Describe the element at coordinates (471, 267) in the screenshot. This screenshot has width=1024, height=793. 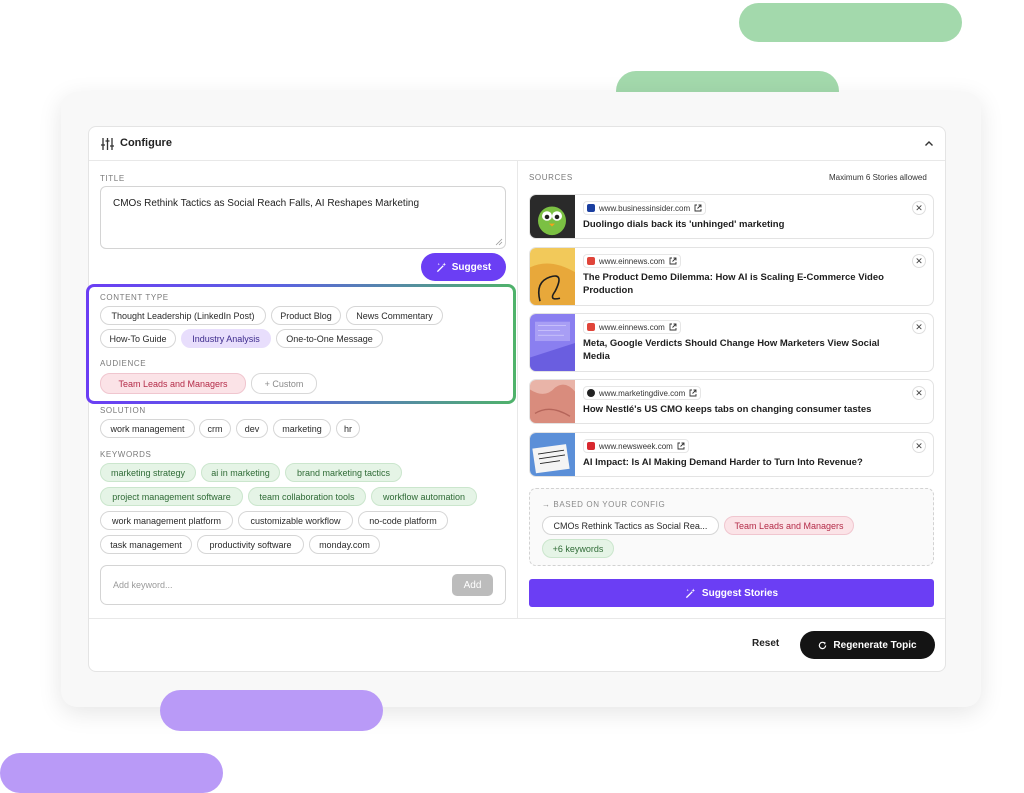
I see `suggest-label: Suggest` at that location.